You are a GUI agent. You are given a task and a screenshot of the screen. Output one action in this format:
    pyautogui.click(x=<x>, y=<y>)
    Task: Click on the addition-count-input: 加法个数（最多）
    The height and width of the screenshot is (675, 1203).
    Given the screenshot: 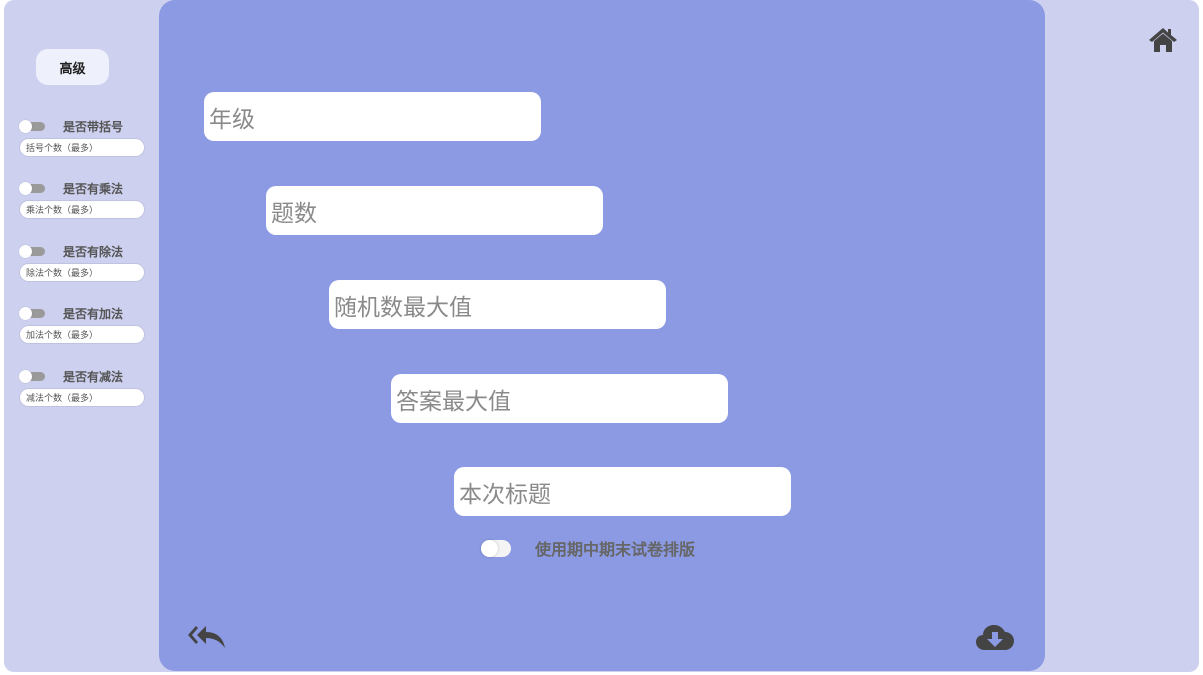 What is the action you would take?
    pyautogui.click(x=82, y=334)
    